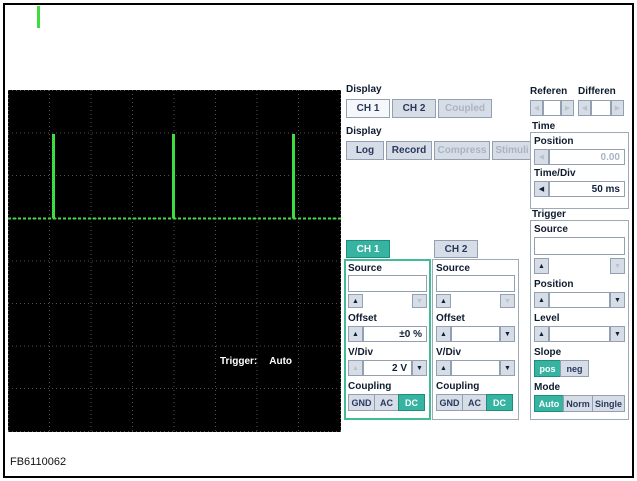 Image resolution: width=637 pixels, height=481 pixels. What do you see at coordinates (239, 361) in the screenshot?
I see `trigger-readout-label: Trigger:` at bounding box center [239, 361].